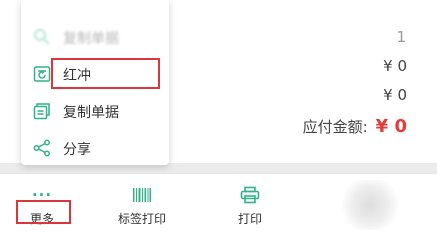 This screenshot has width=437, height=243. Describe the element at coordinates (42, 111) in the screenshot. I see `copy-document-icon` at that location.